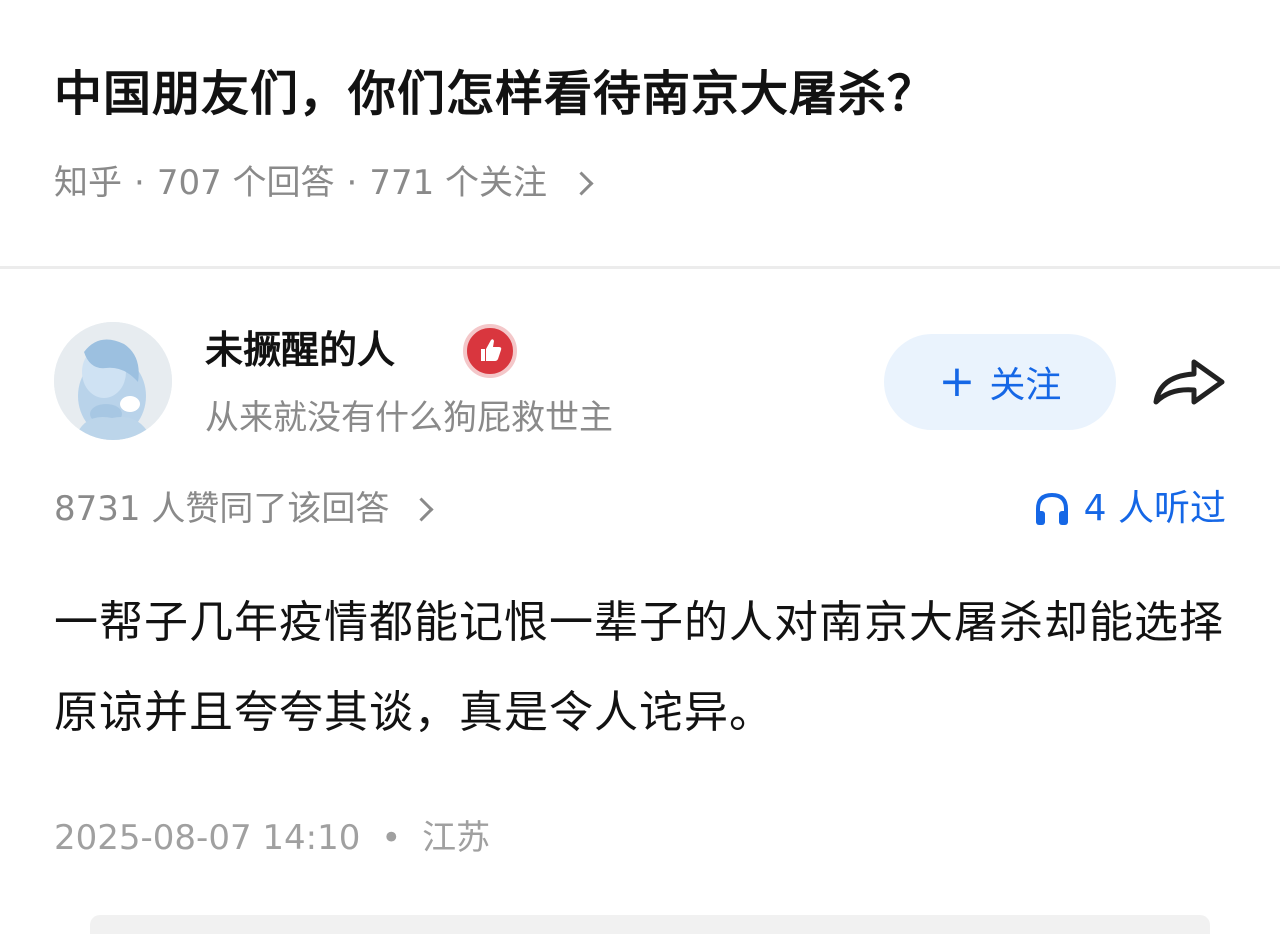  I want to click on follow-count: 771 个关注, so click(458, 183).